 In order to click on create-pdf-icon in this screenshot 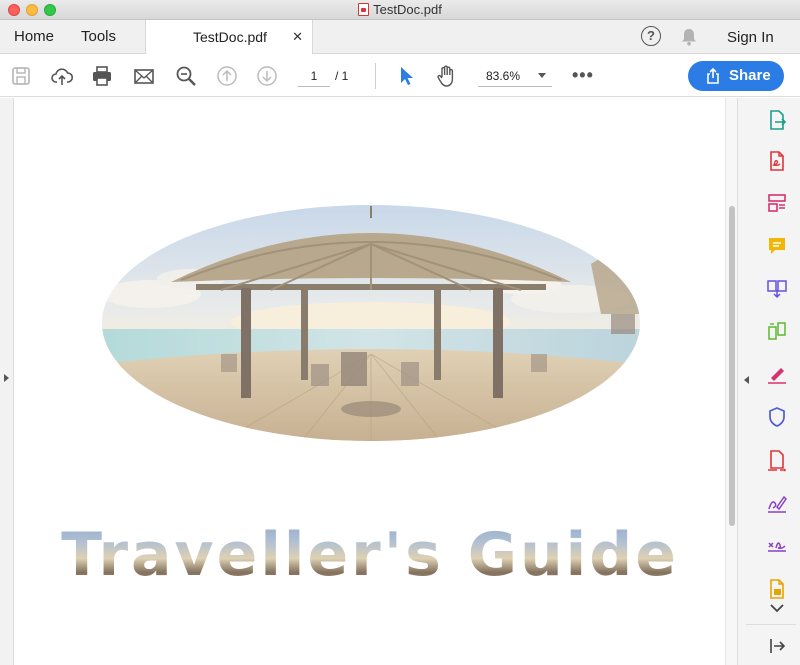, I will do `click(777, 161)`.